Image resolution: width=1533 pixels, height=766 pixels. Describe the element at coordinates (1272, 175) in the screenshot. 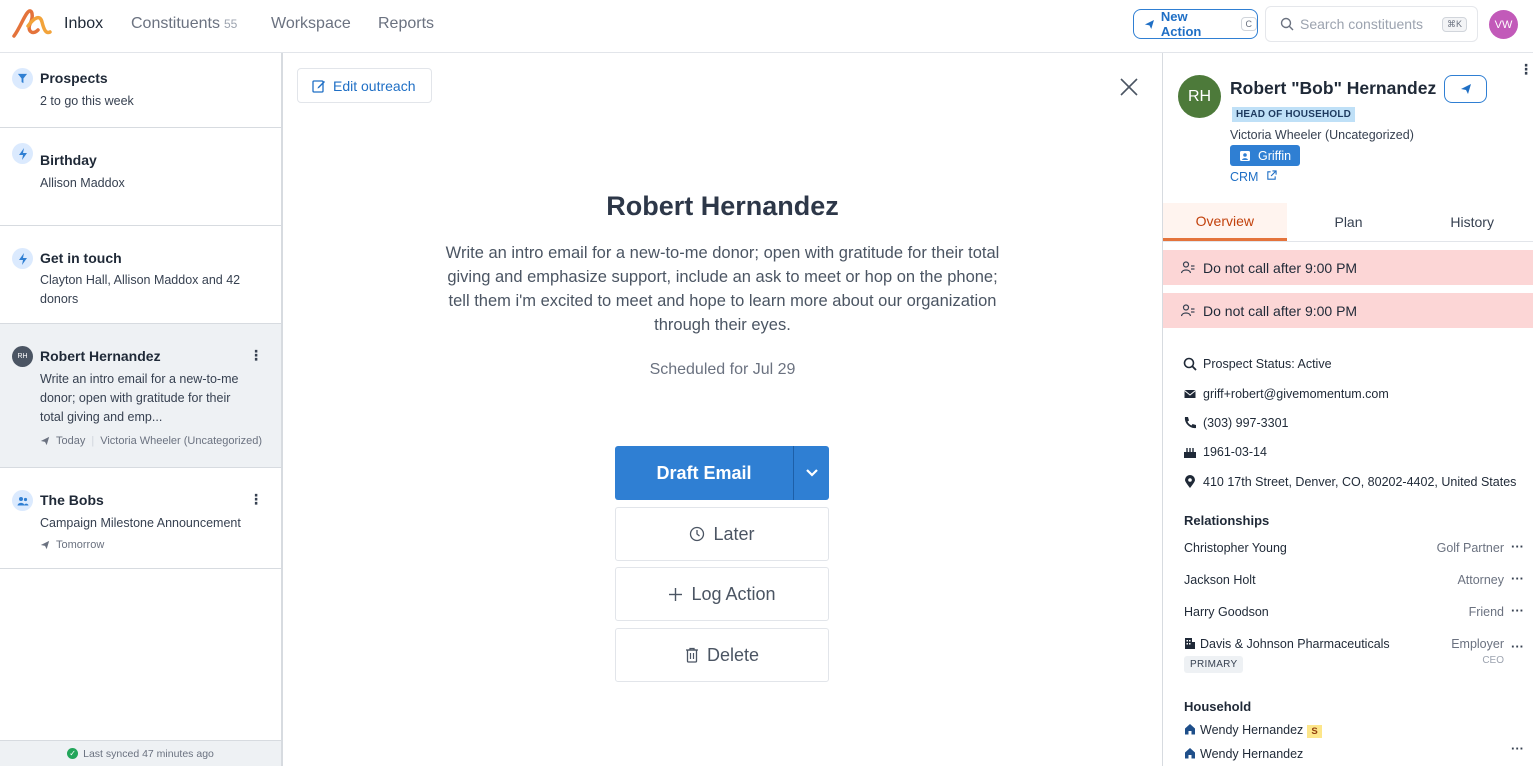

I see `external-link-icon` at that location.